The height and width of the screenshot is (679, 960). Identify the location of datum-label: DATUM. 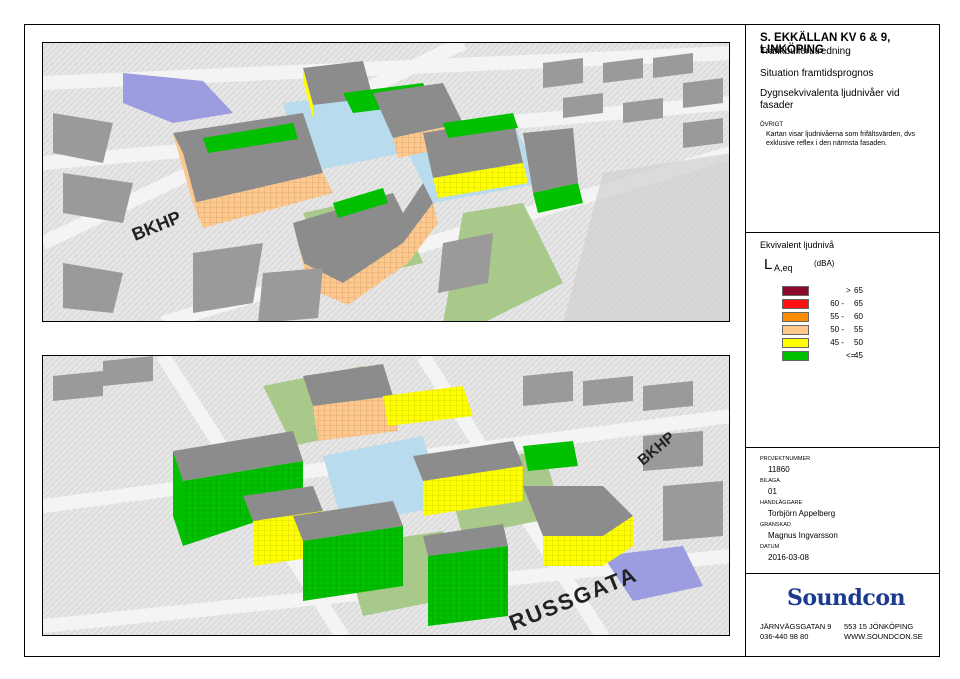
(770, 547).